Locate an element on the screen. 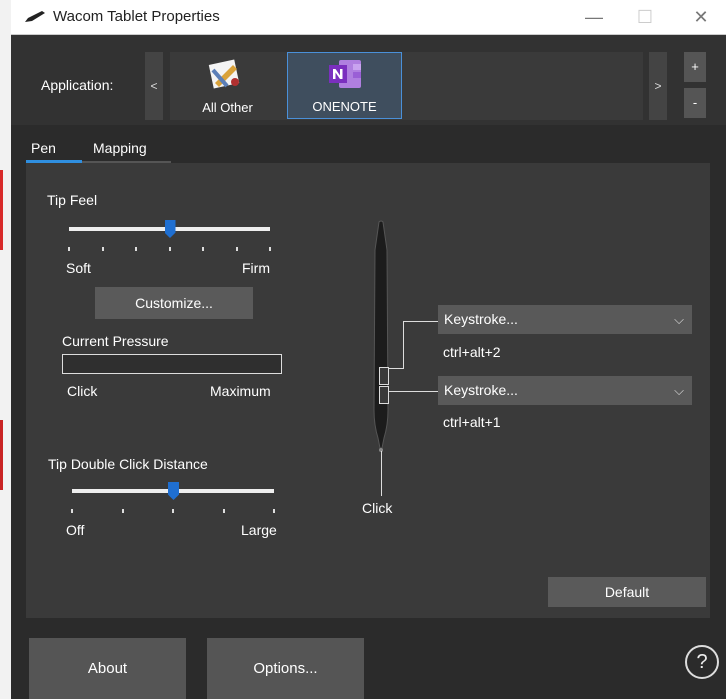  tip-feel-title: Tip Feel is located at coordinates (72, 200).